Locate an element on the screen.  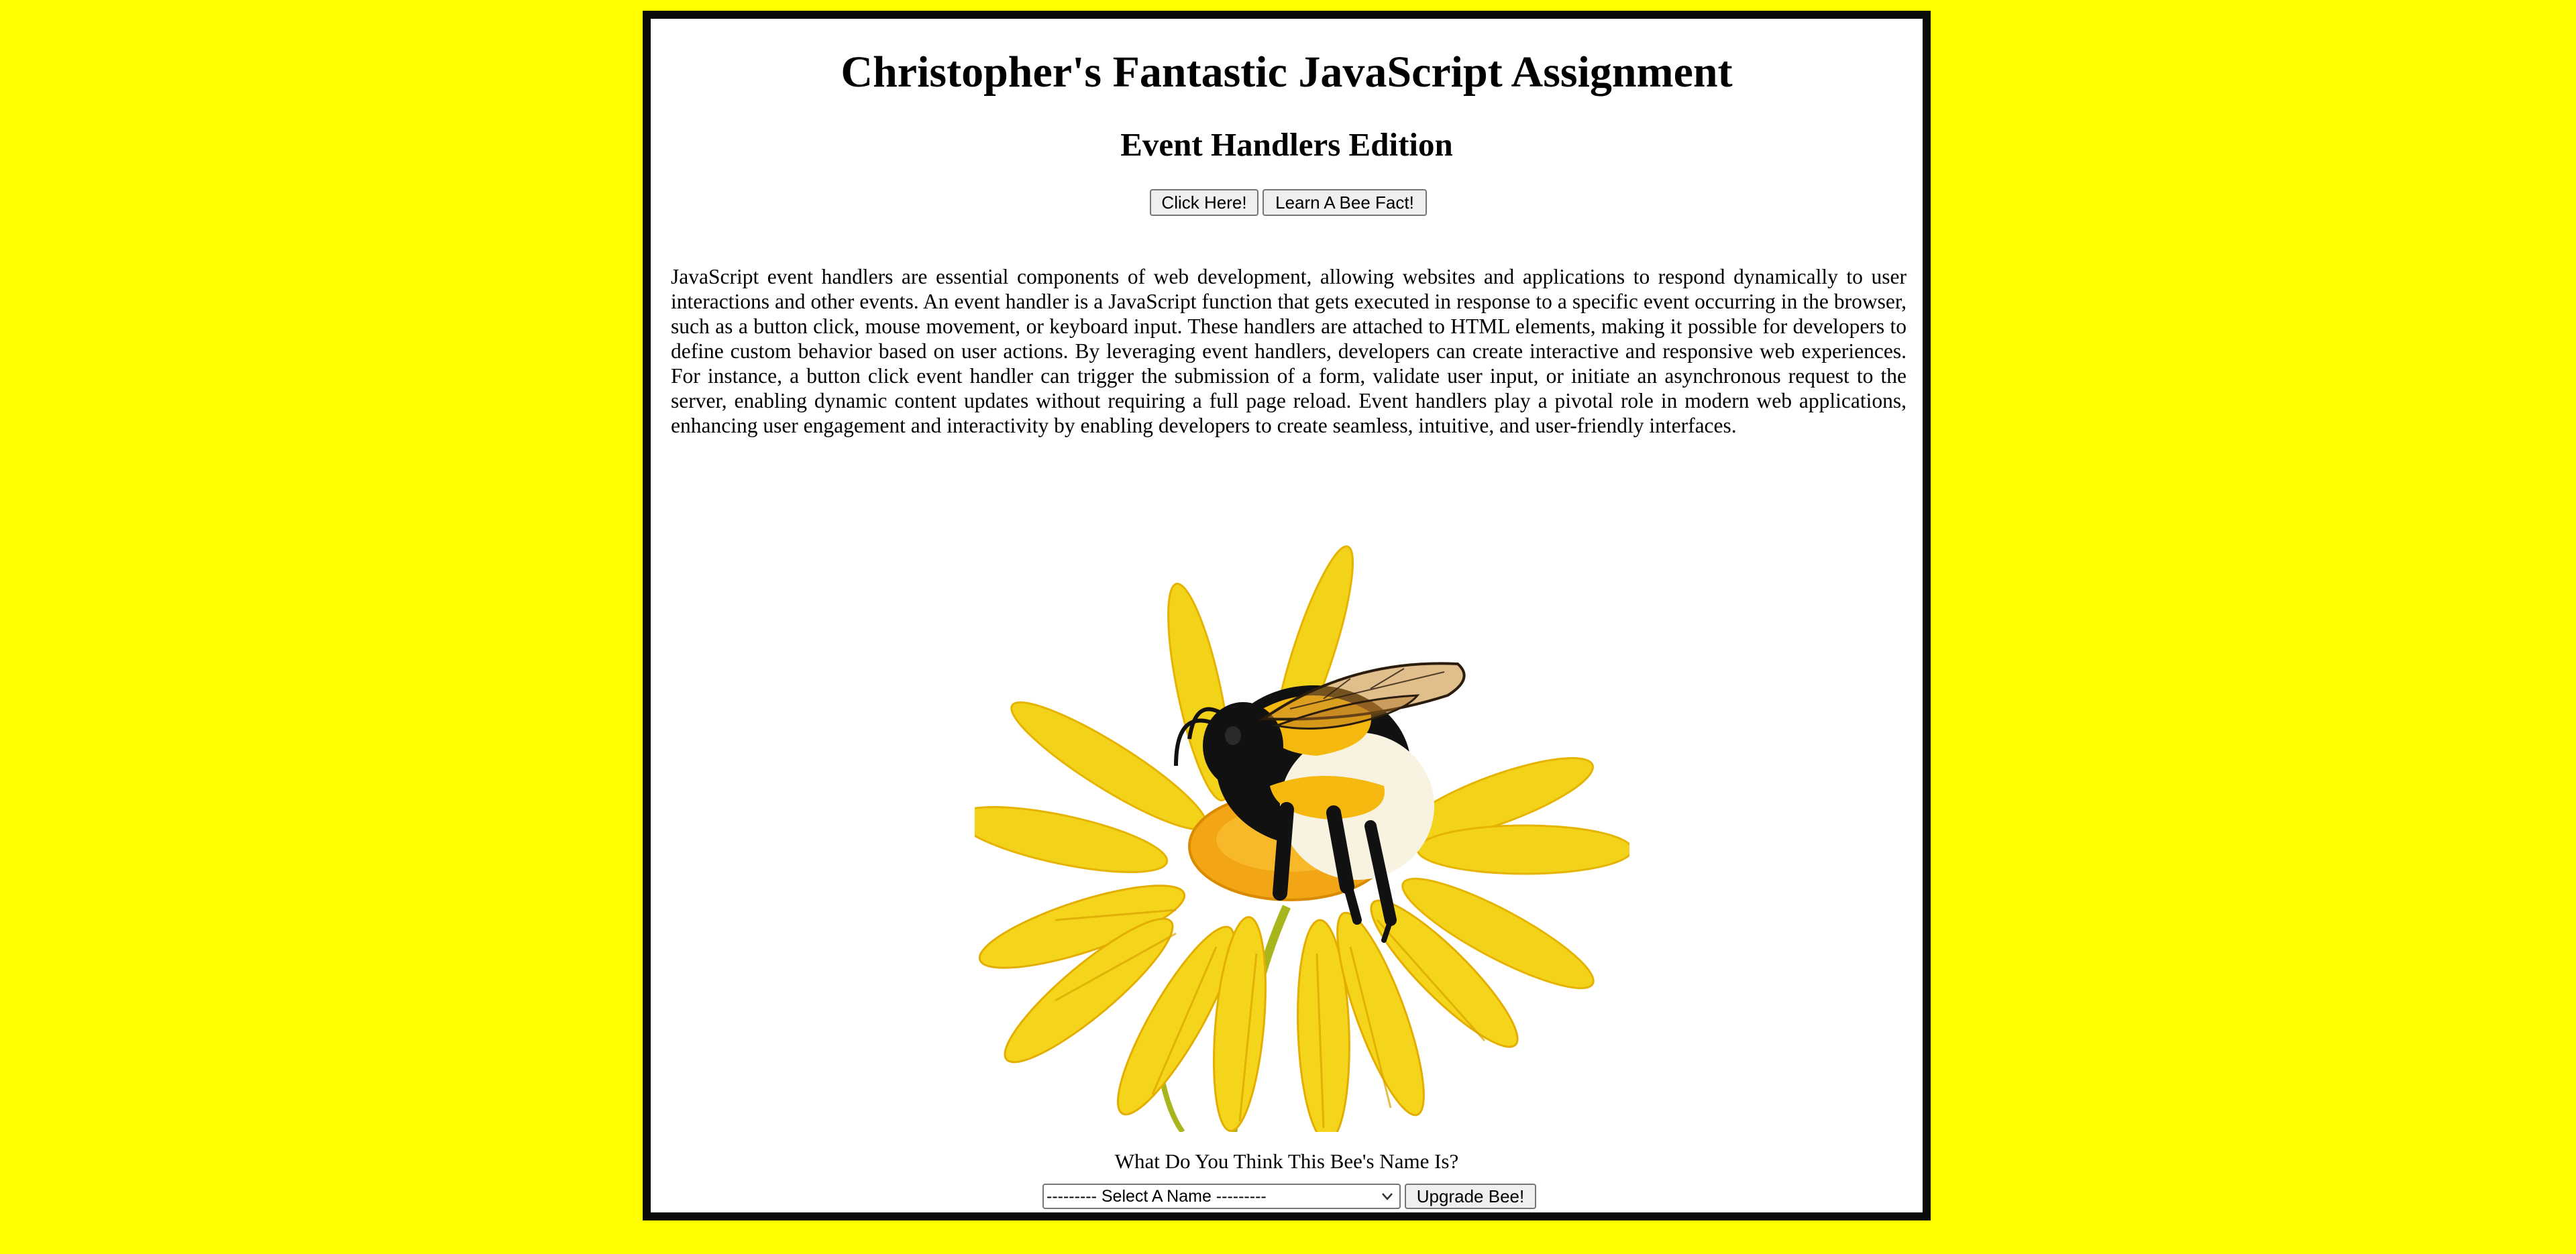
bee-name-select: --------- Select A Name --------- is located at coordinates (1221, 1196).